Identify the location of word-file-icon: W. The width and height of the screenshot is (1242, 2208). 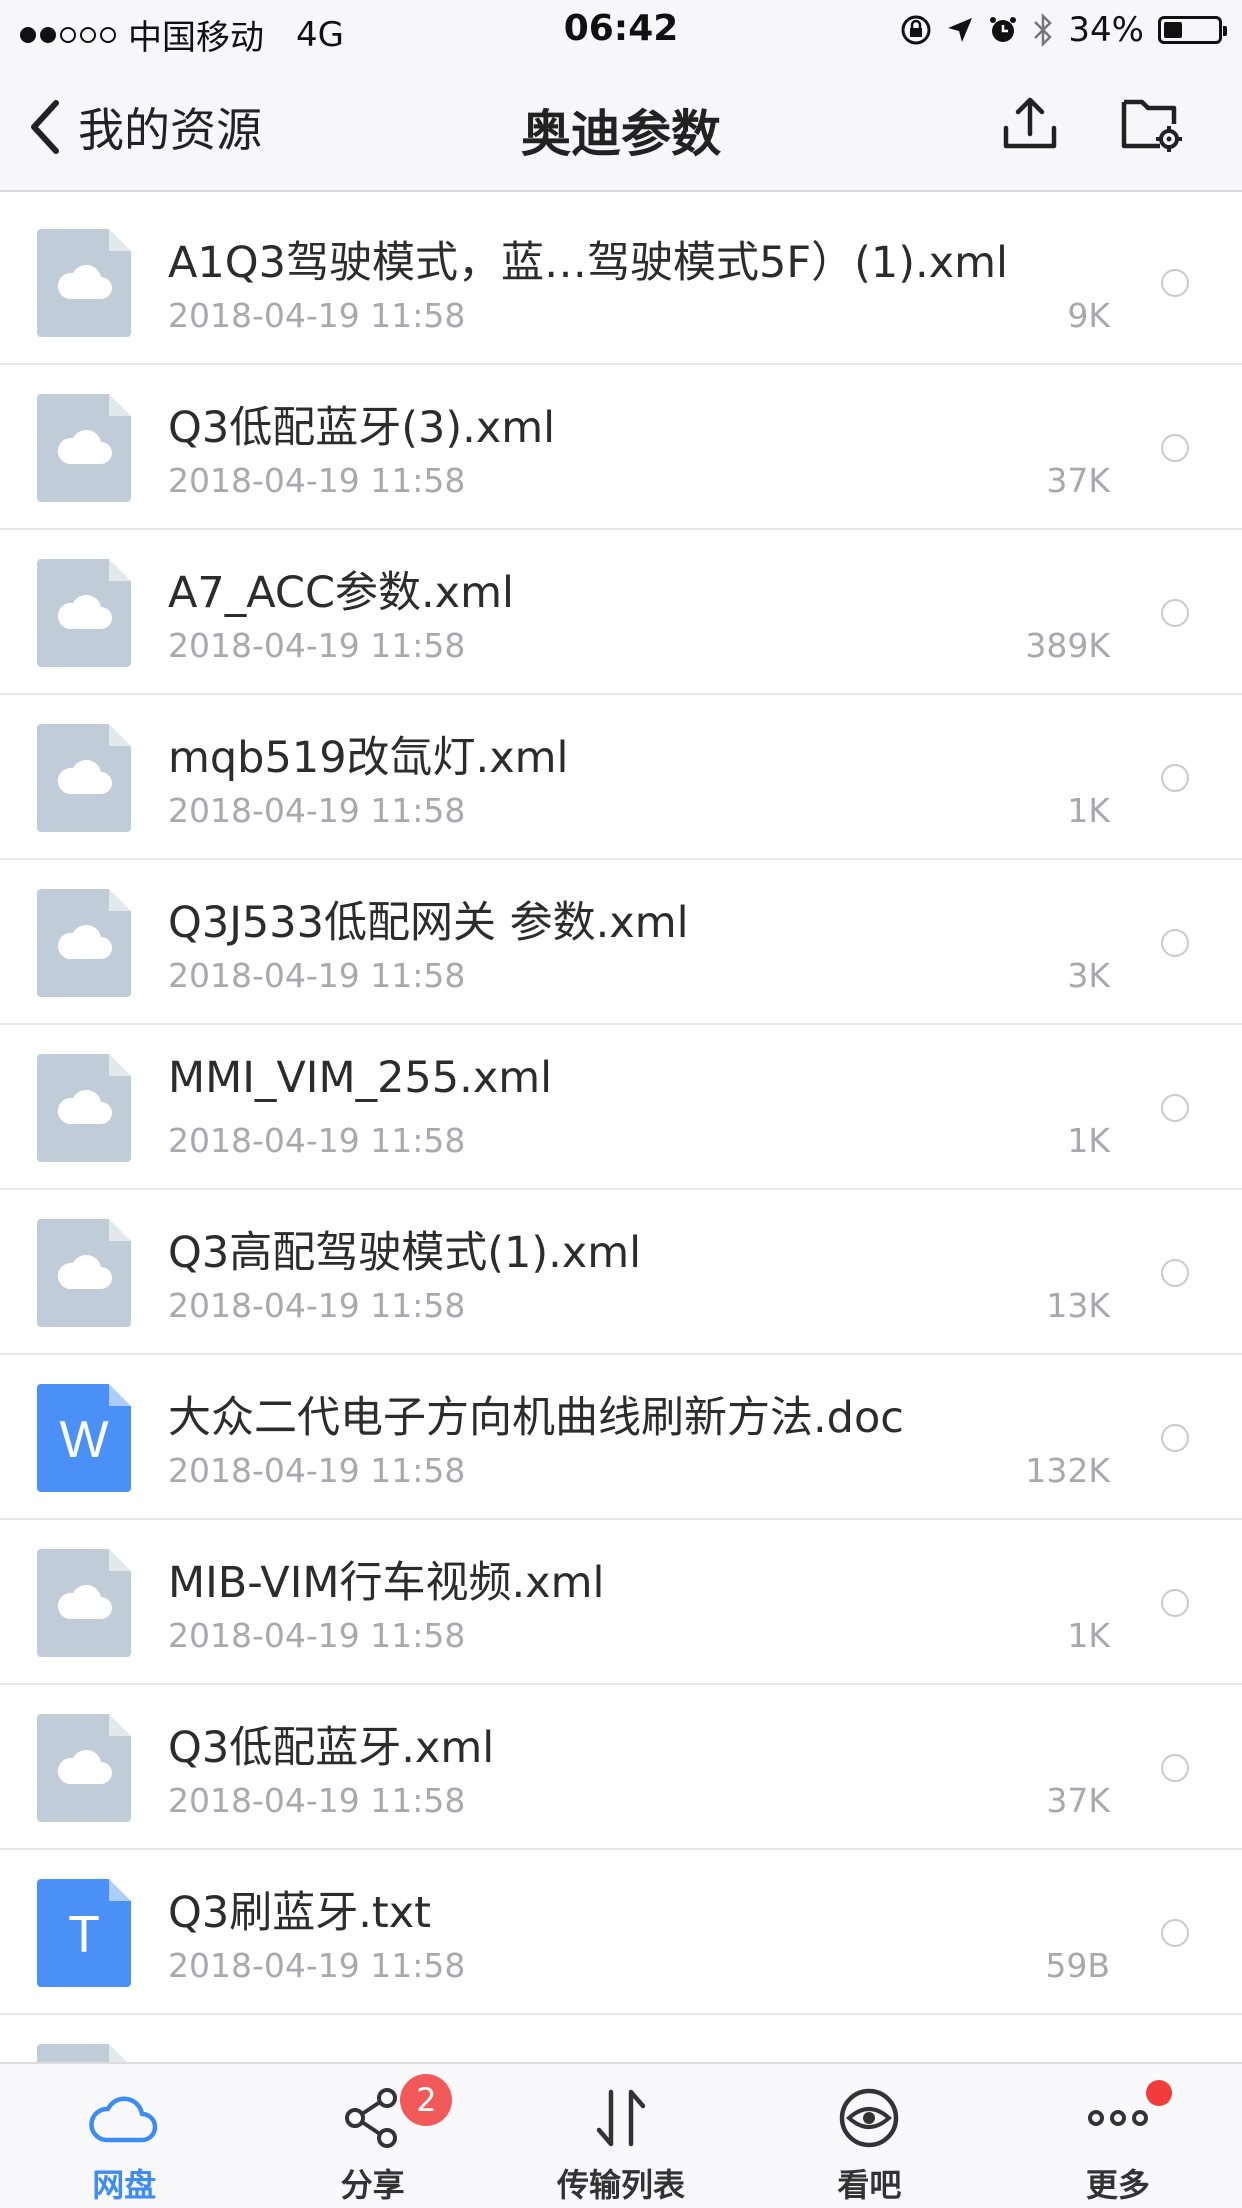
(84, 1438).